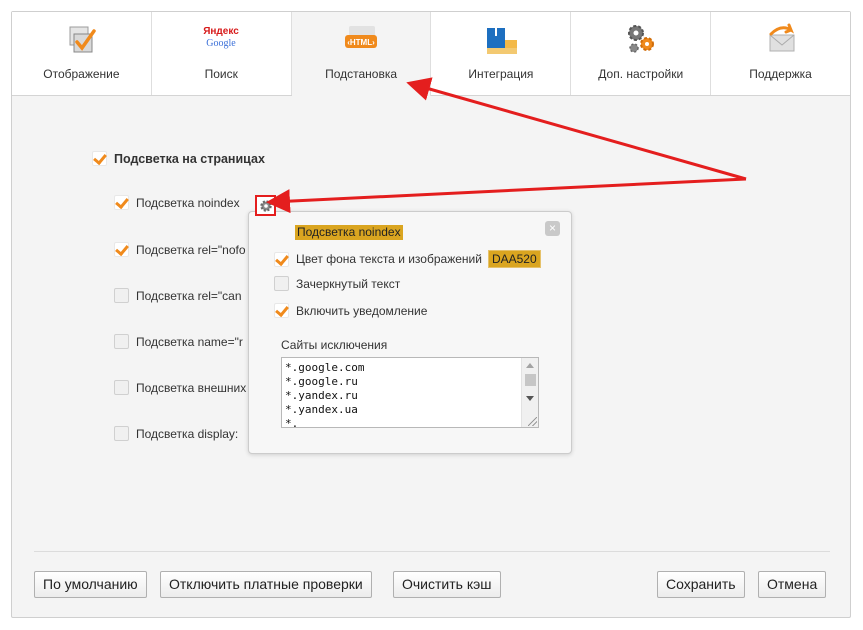 The width and height of the screenshot is (863, 630). What do you see at coordinates (187, 433) in the screenshot?
I see `display-none-label: Подсветка display:` at bounding box center [187, 433].